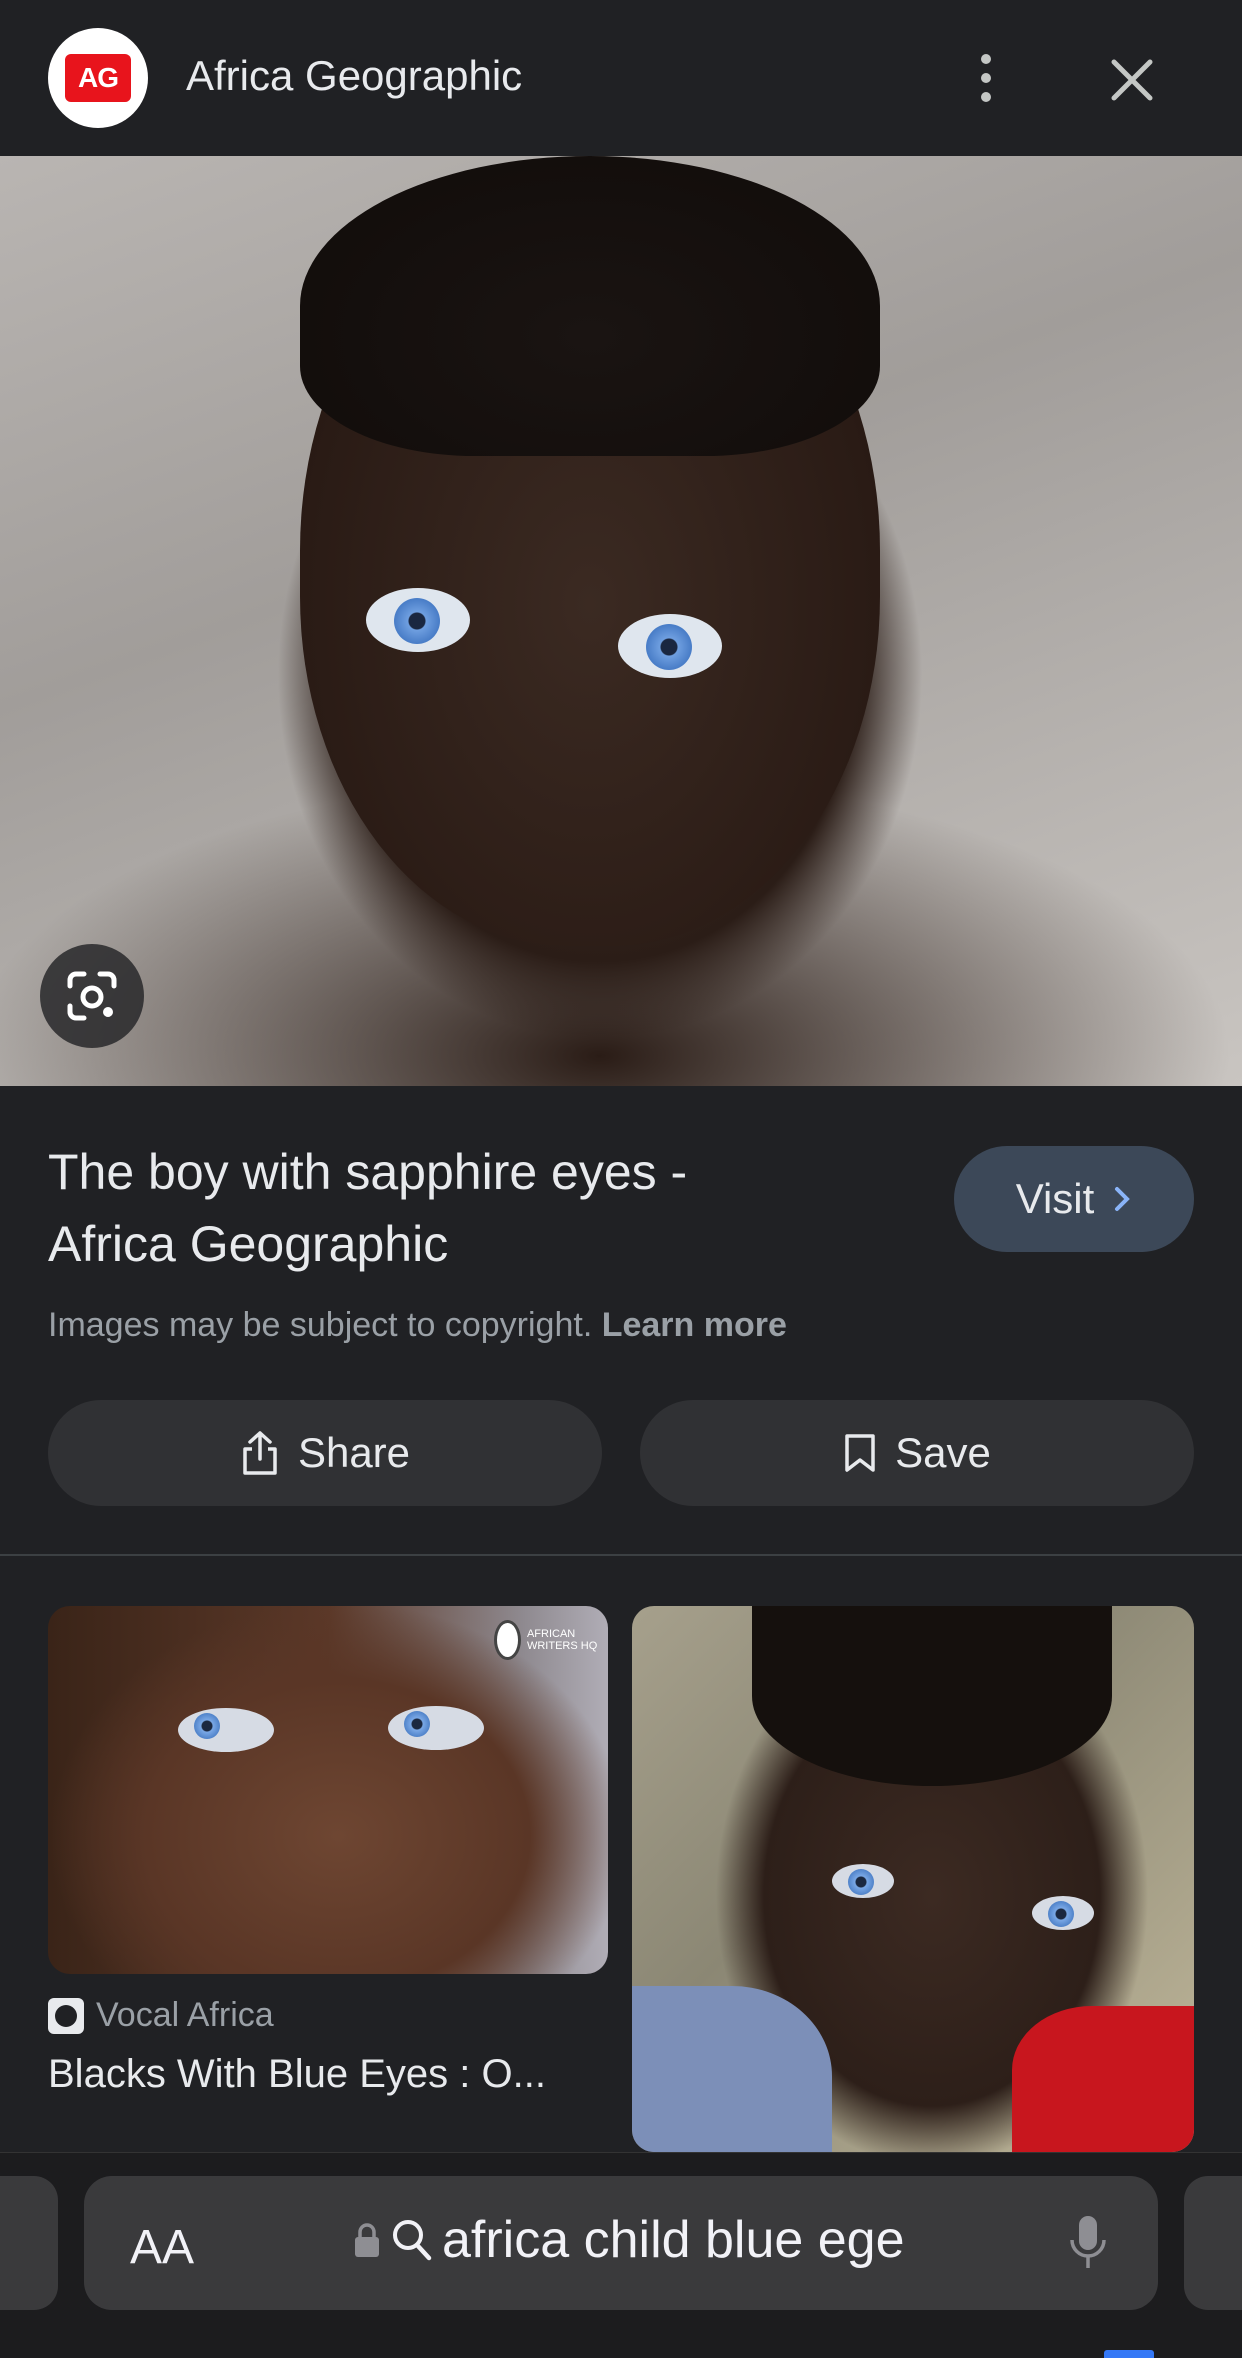 The image size is (1242, 2358). What do you see at coordinates (328, 1790) in the screenshot?
I see `related-image-1: AFRICAN WRITERS HQ` at bounding box center [328, 1790].